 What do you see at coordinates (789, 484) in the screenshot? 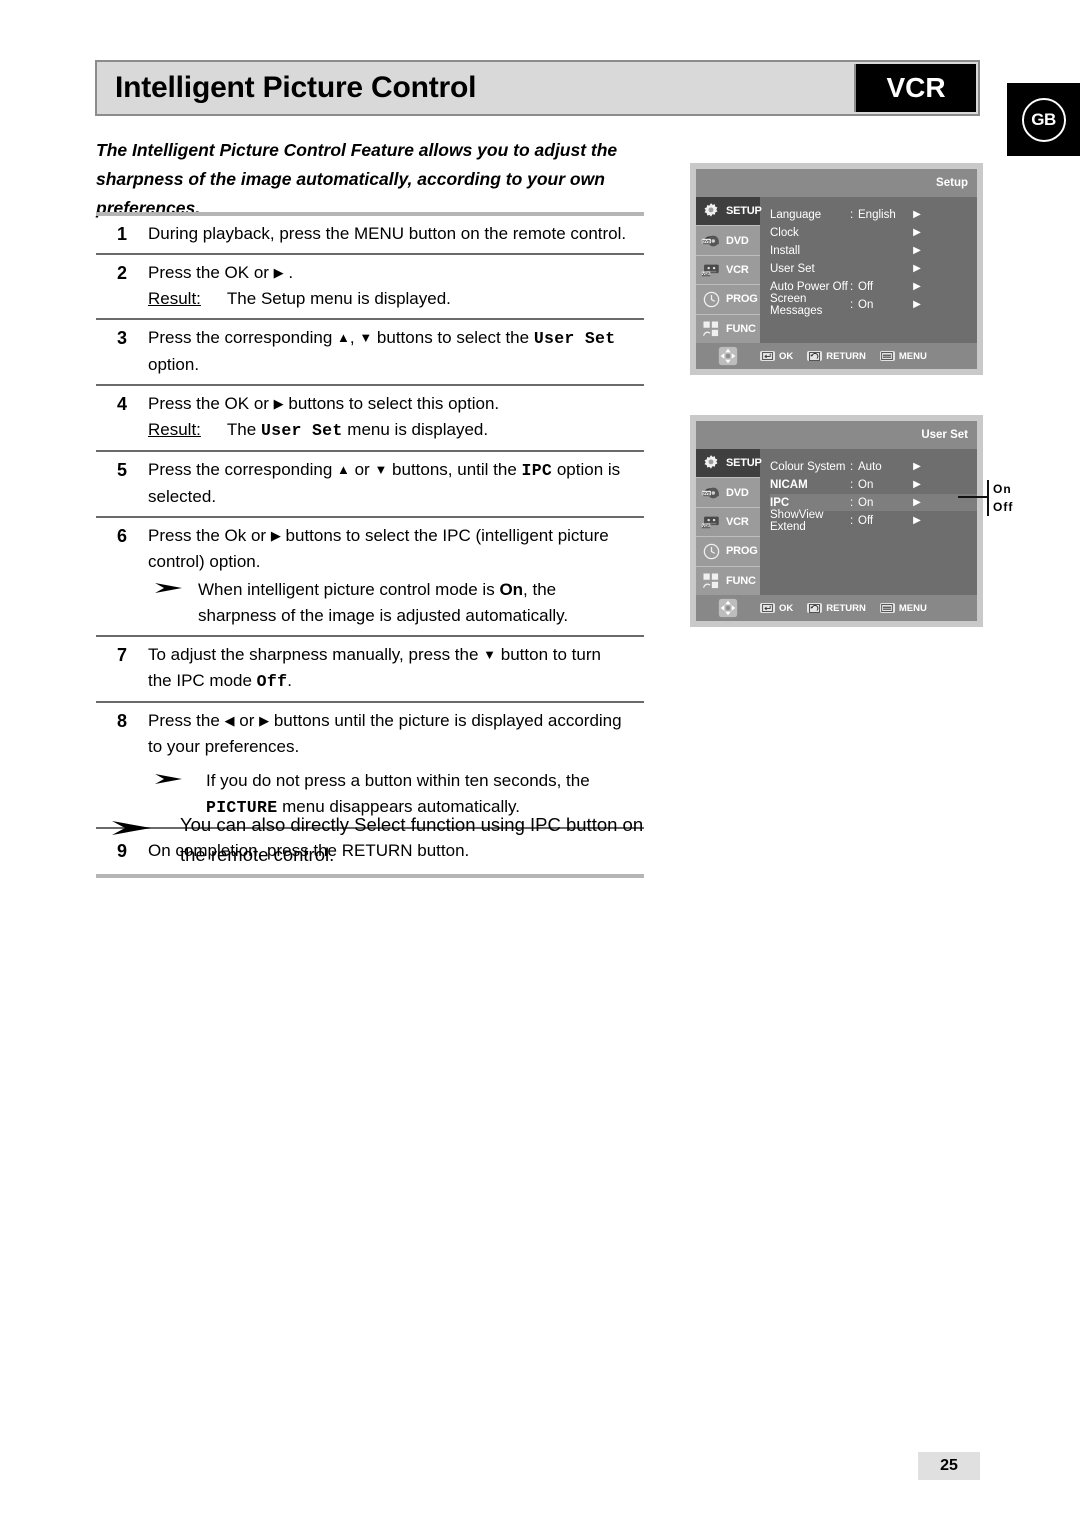
I see `osd-row-label: NICAM` at bounding box center [789, 484].